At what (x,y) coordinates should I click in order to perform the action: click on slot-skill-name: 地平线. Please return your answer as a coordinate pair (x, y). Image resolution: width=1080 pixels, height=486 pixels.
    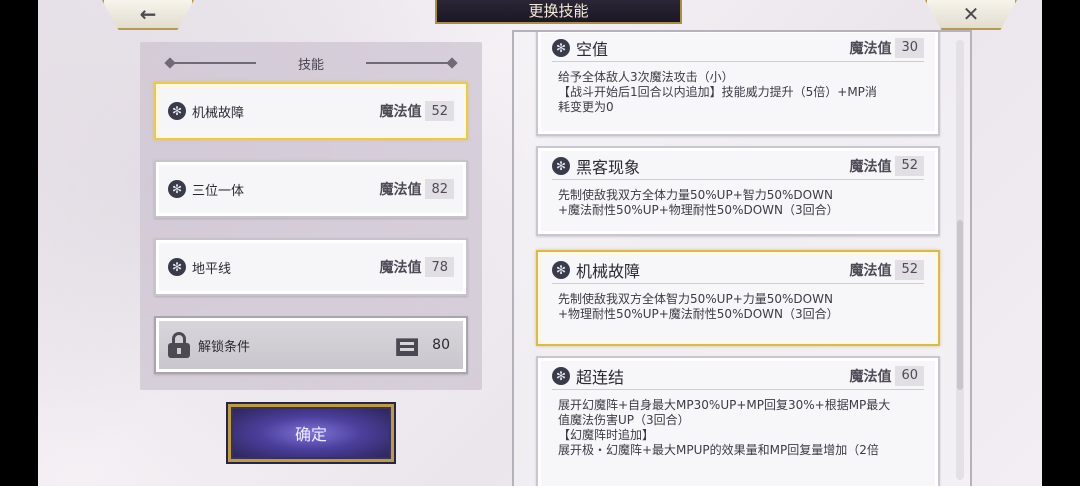
    Looking at the image, I should click on (212, 269).